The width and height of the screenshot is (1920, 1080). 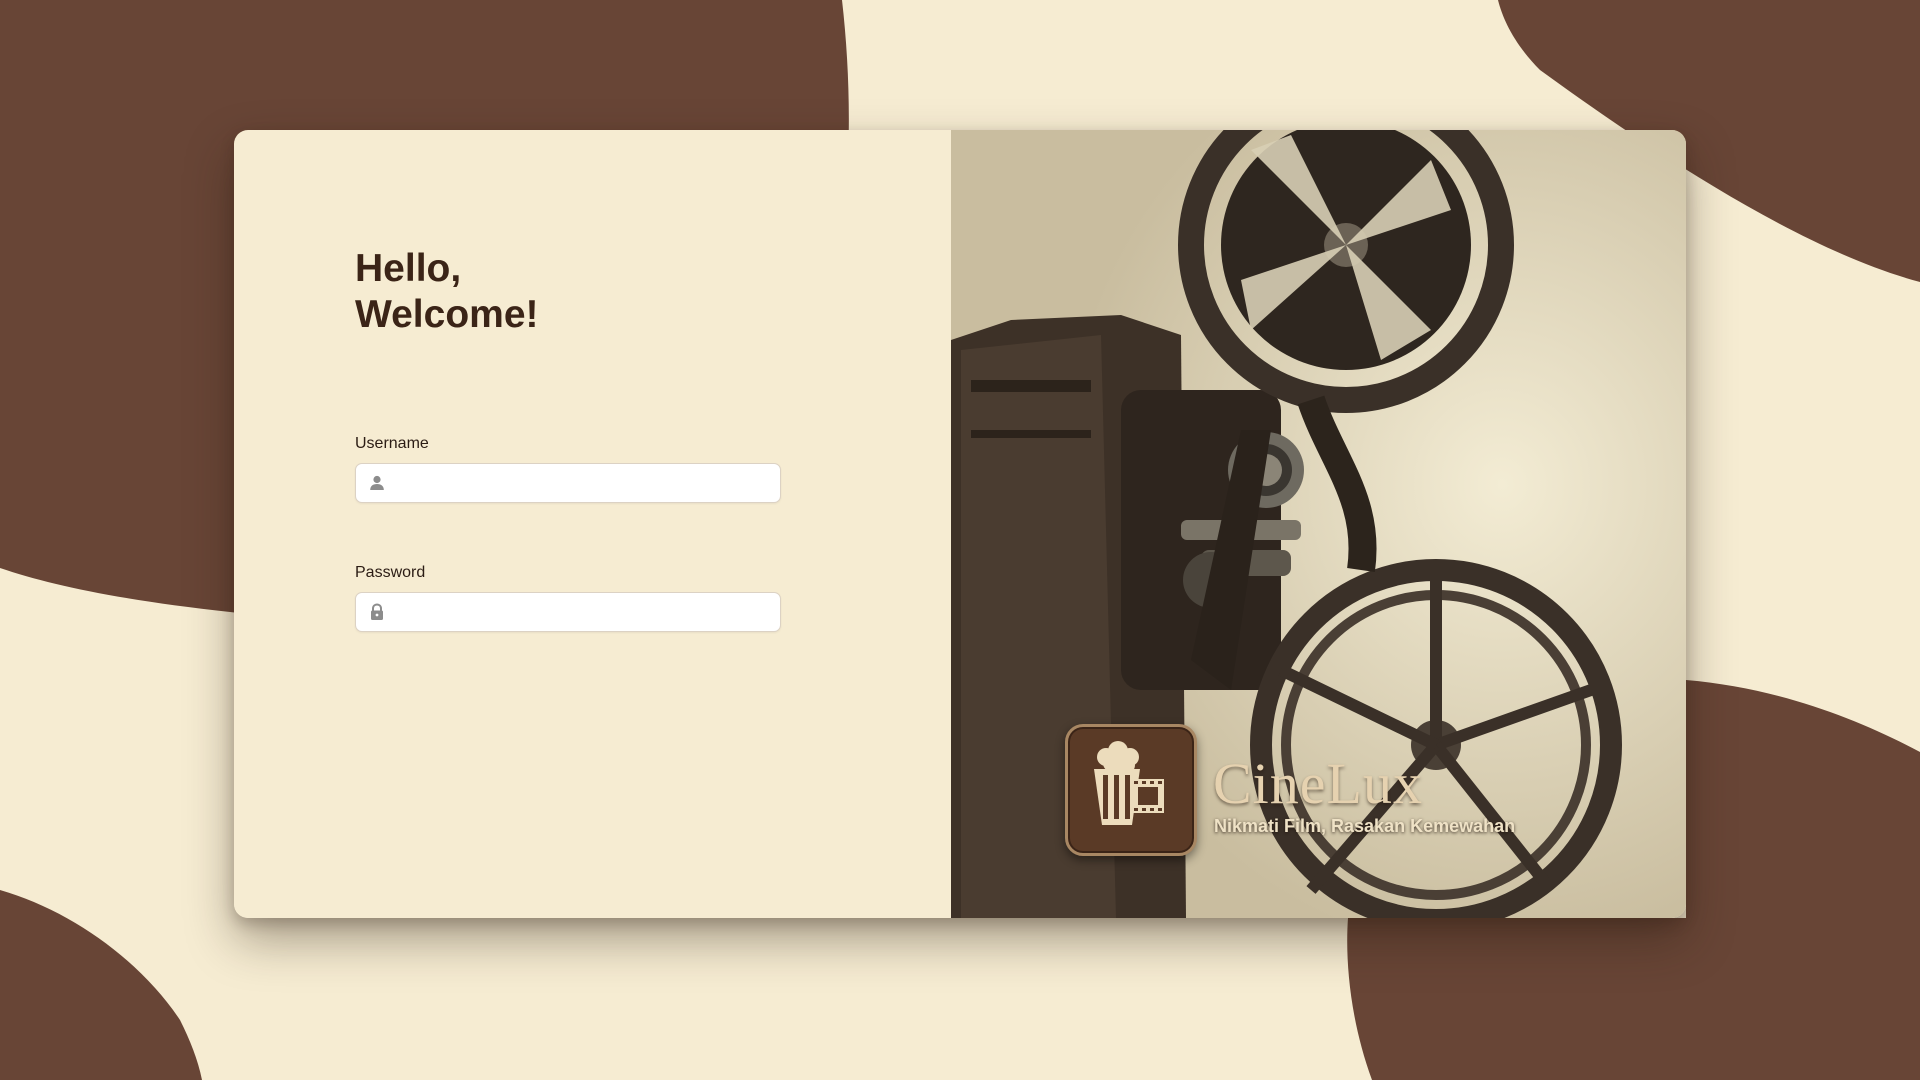 What do you see at coordinates (583, 612) in the screenshot?
I see `password-input` at bounding box center [583, 612].